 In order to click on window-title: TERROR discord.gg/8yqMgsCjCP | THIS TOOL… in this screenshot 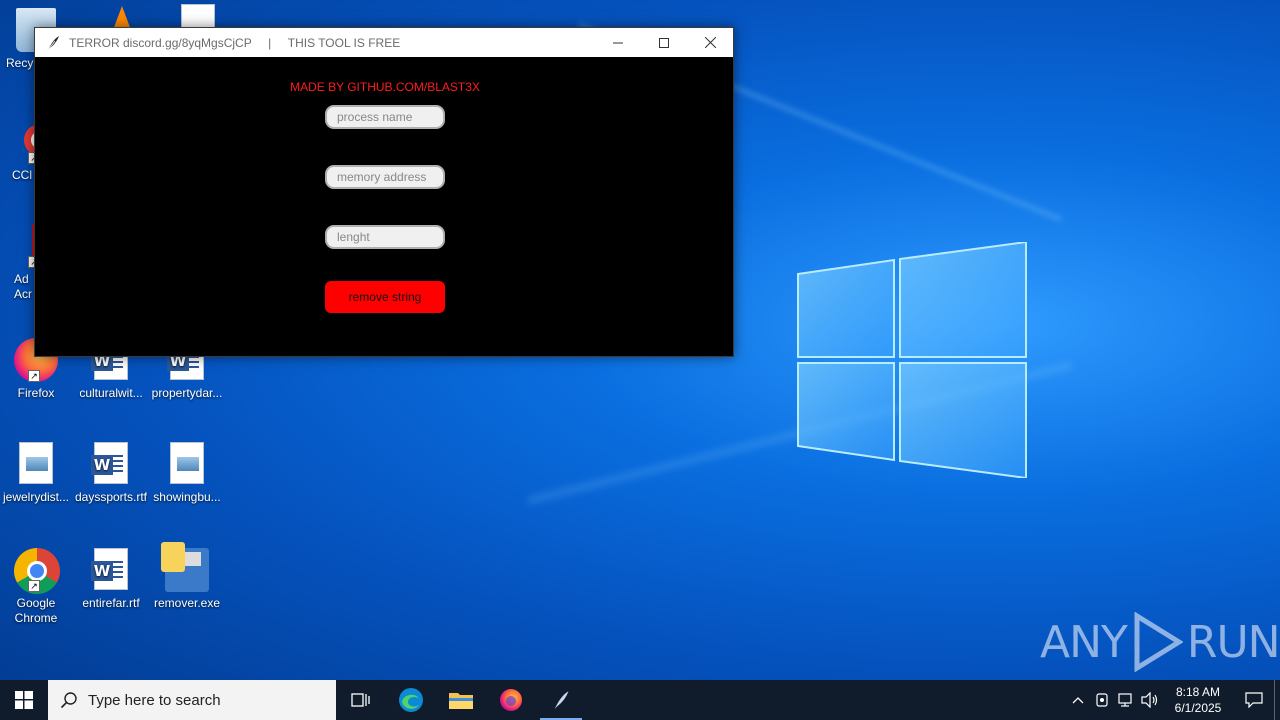, I will do `click(235, 42)`.